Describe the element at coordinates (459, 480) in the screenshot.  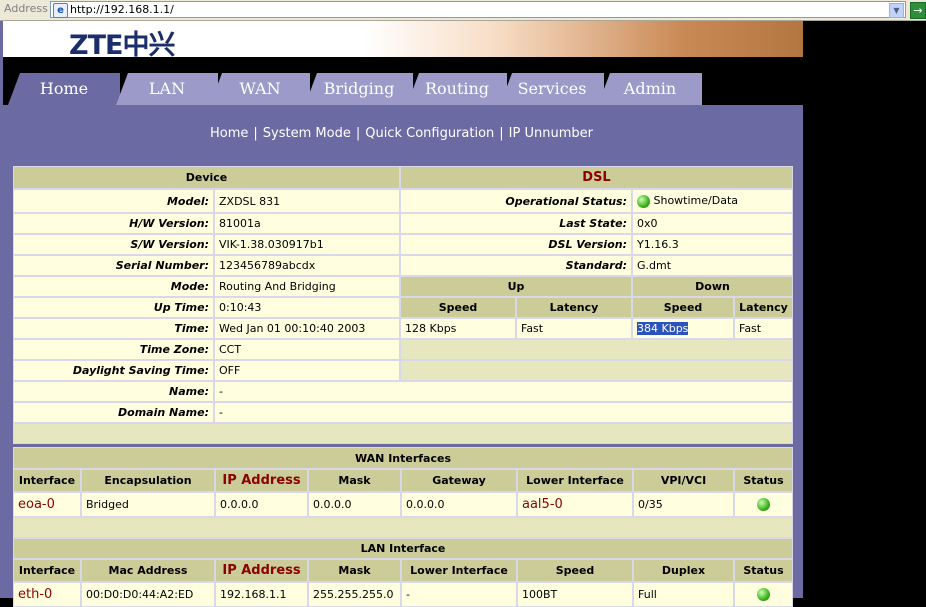
I see `wan-col-gateway: Gateway` at that location.